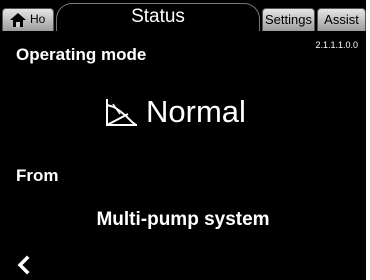  Describe the element at coordinates (18, 20) in the screenshot. I see `home-icon` at that location.